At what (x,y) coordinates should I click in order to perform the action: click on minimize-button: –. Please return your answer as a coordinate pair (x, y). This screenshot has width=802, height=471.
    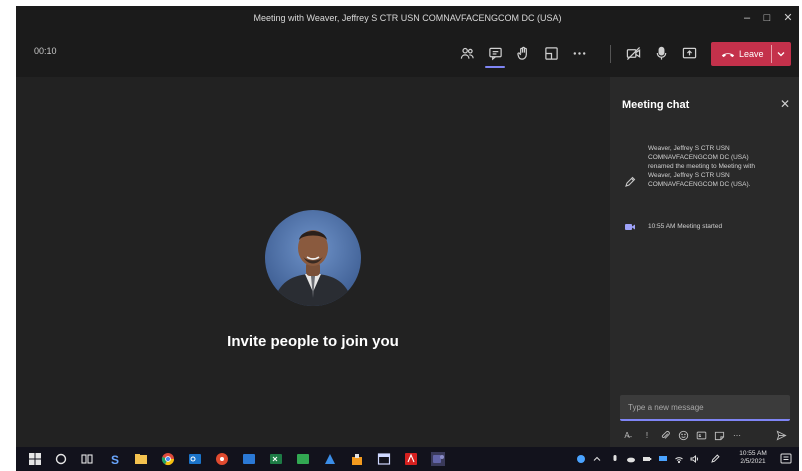
    Looking at the image, I should click on (747, 18).